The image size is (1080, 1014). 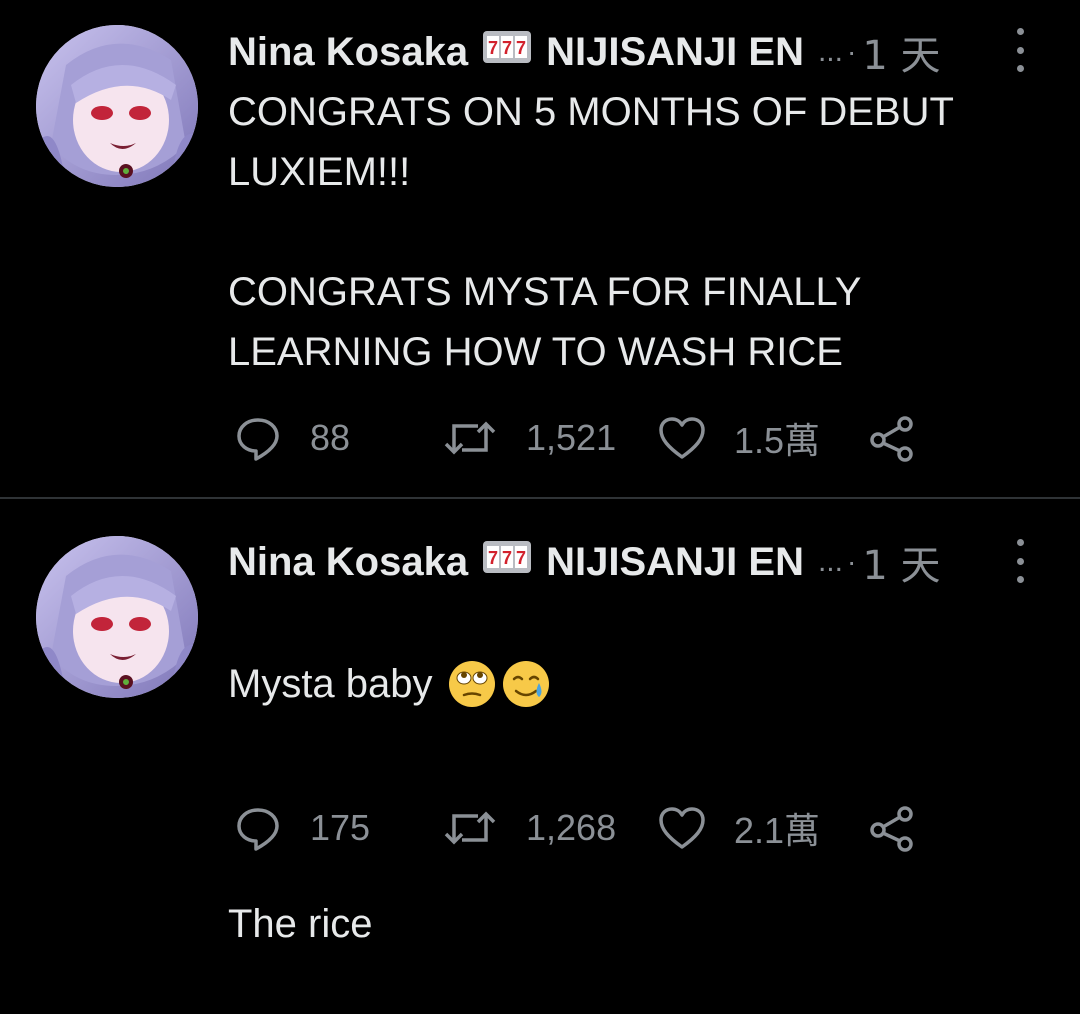 What do you see at coordinates (525, 684) in the screenshot?
I see `smiling-face-with-tear-icon` at bounding box center [525, 684].